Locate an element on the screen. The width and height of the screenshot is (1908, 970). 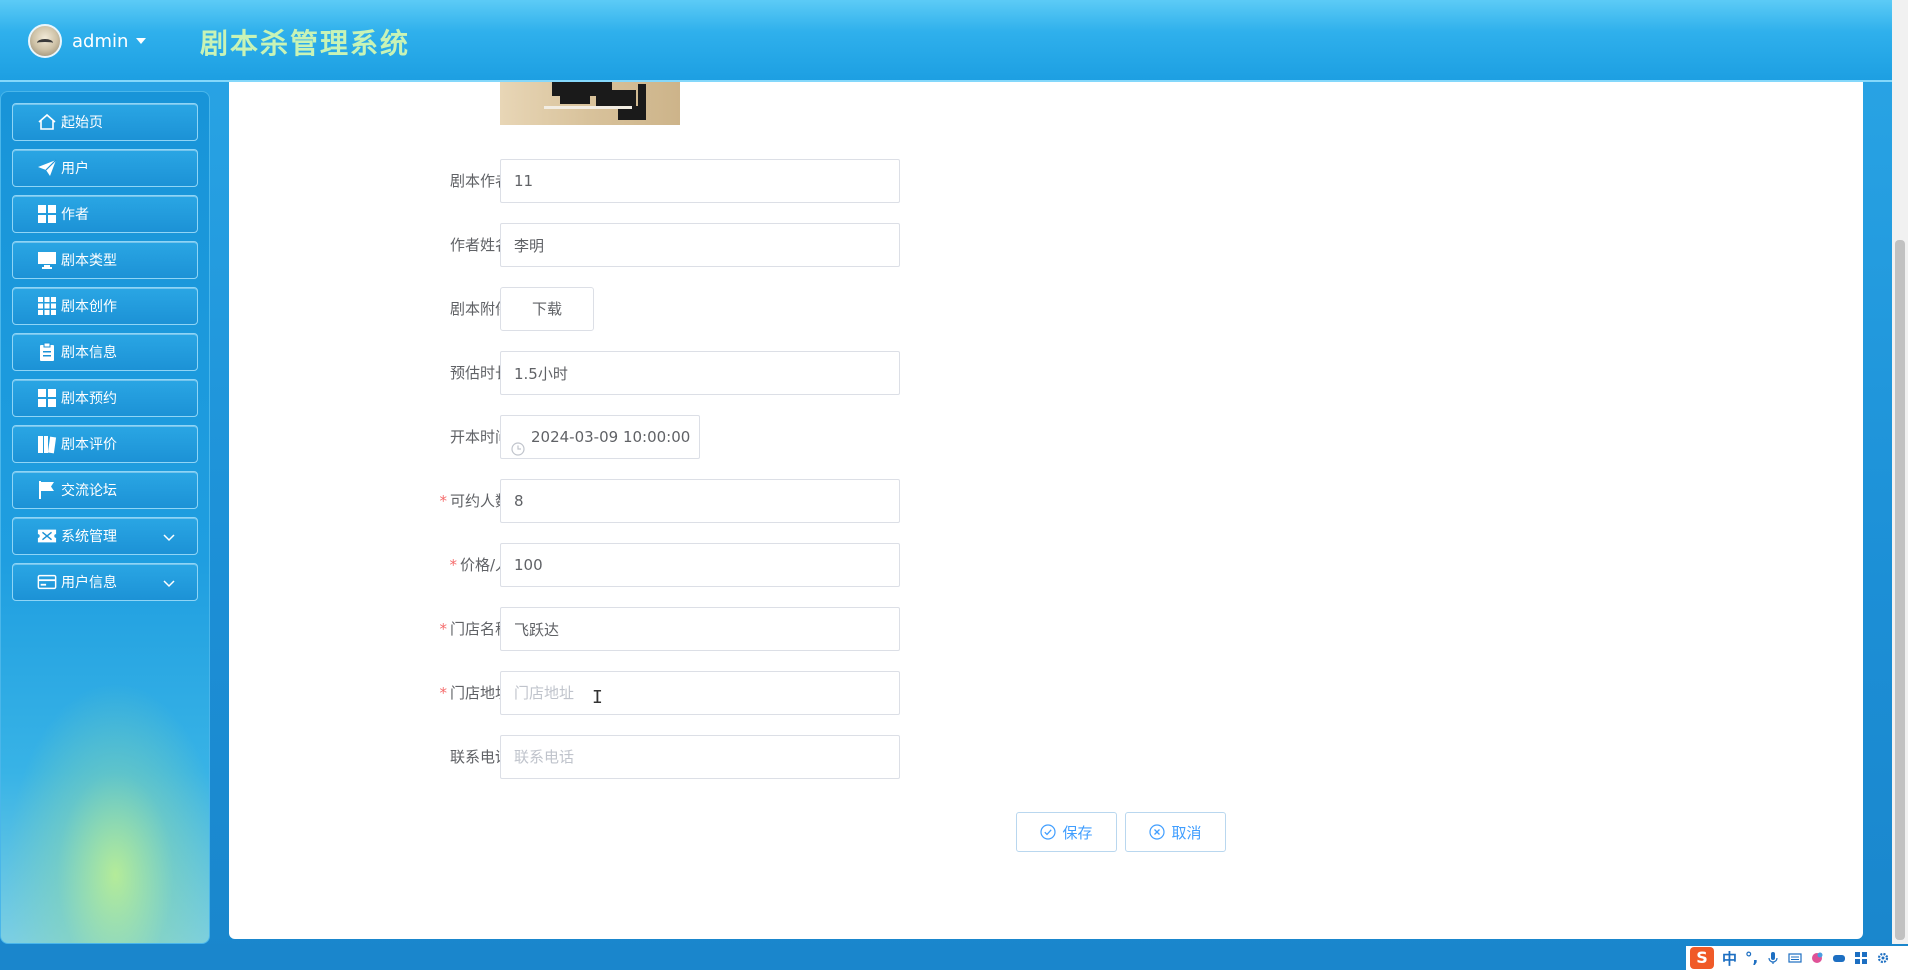
app-title: 剧本杀管理系统 is located at coordinates (305, 43).